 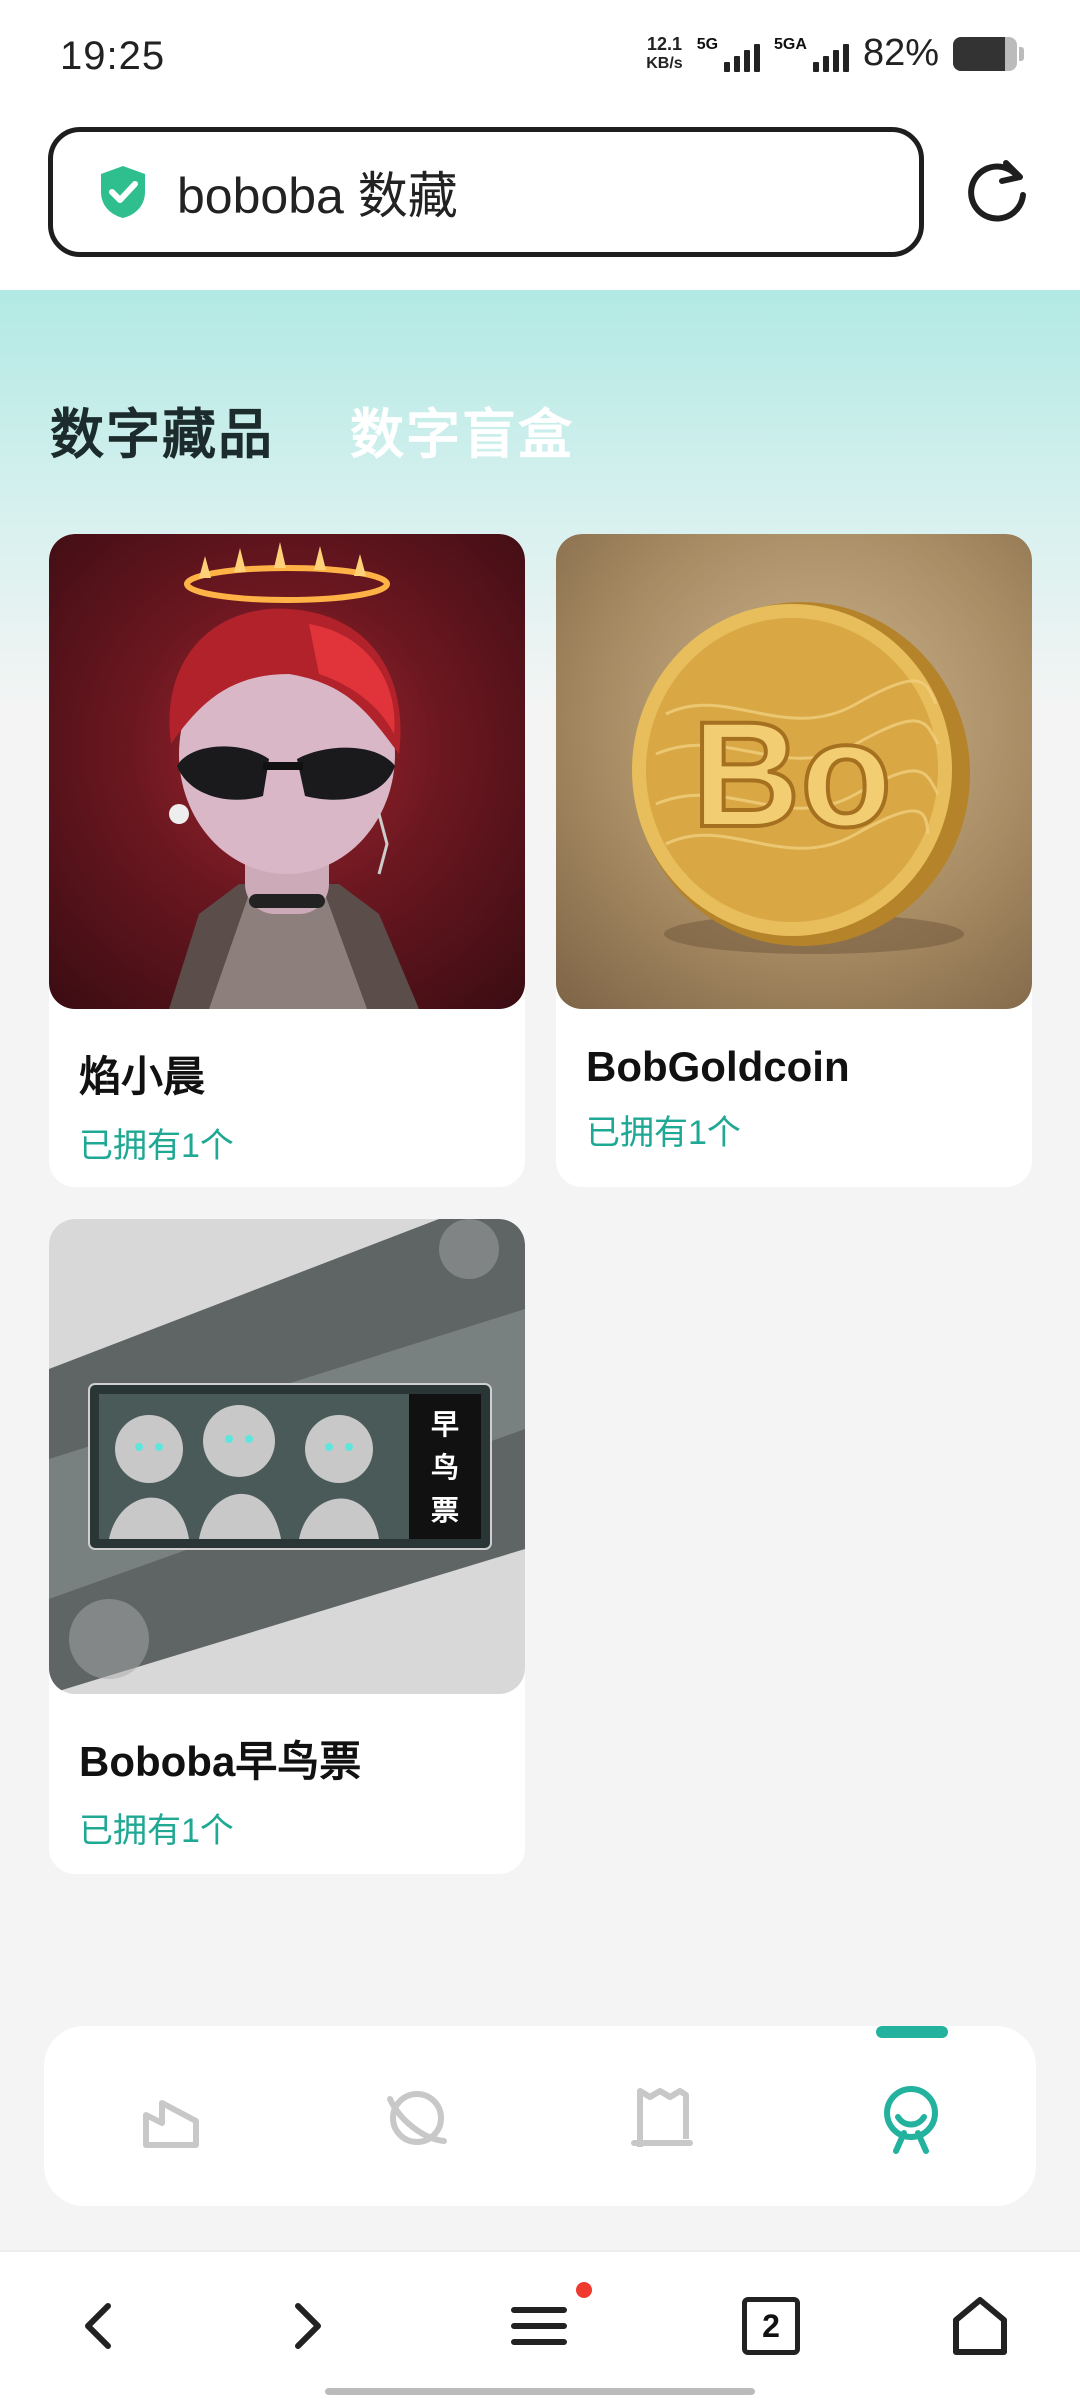 I want to click on network-speed: 12.1 KB/s, so click(x=664, y=54).